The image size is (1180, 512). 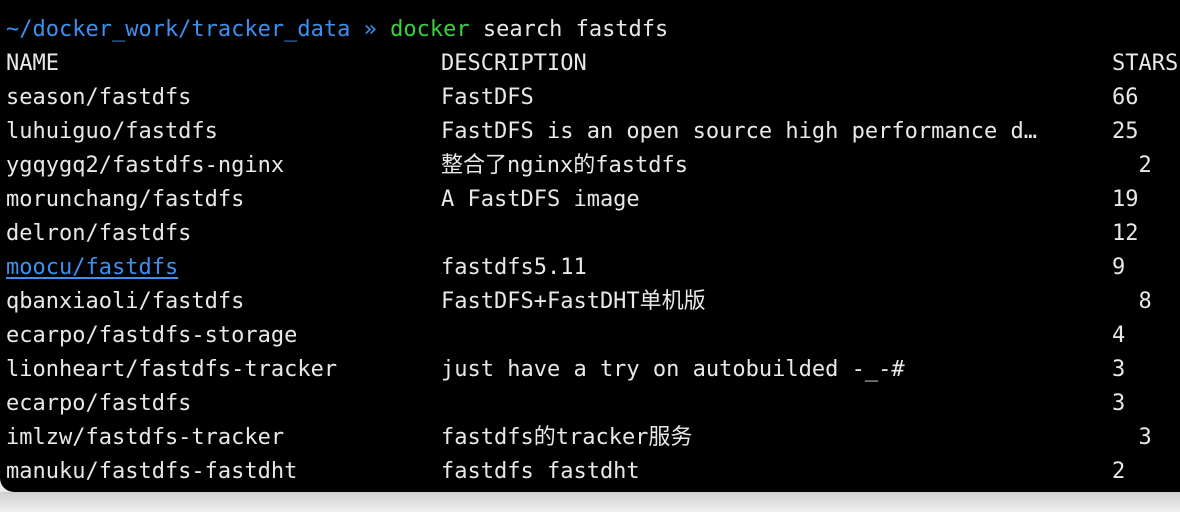 What do you see at coordinates (590, 268) in the screenshot?
I see `table-row: moocu/fastdfs fastdfs5.11 9` at bounding box center [590, 268].